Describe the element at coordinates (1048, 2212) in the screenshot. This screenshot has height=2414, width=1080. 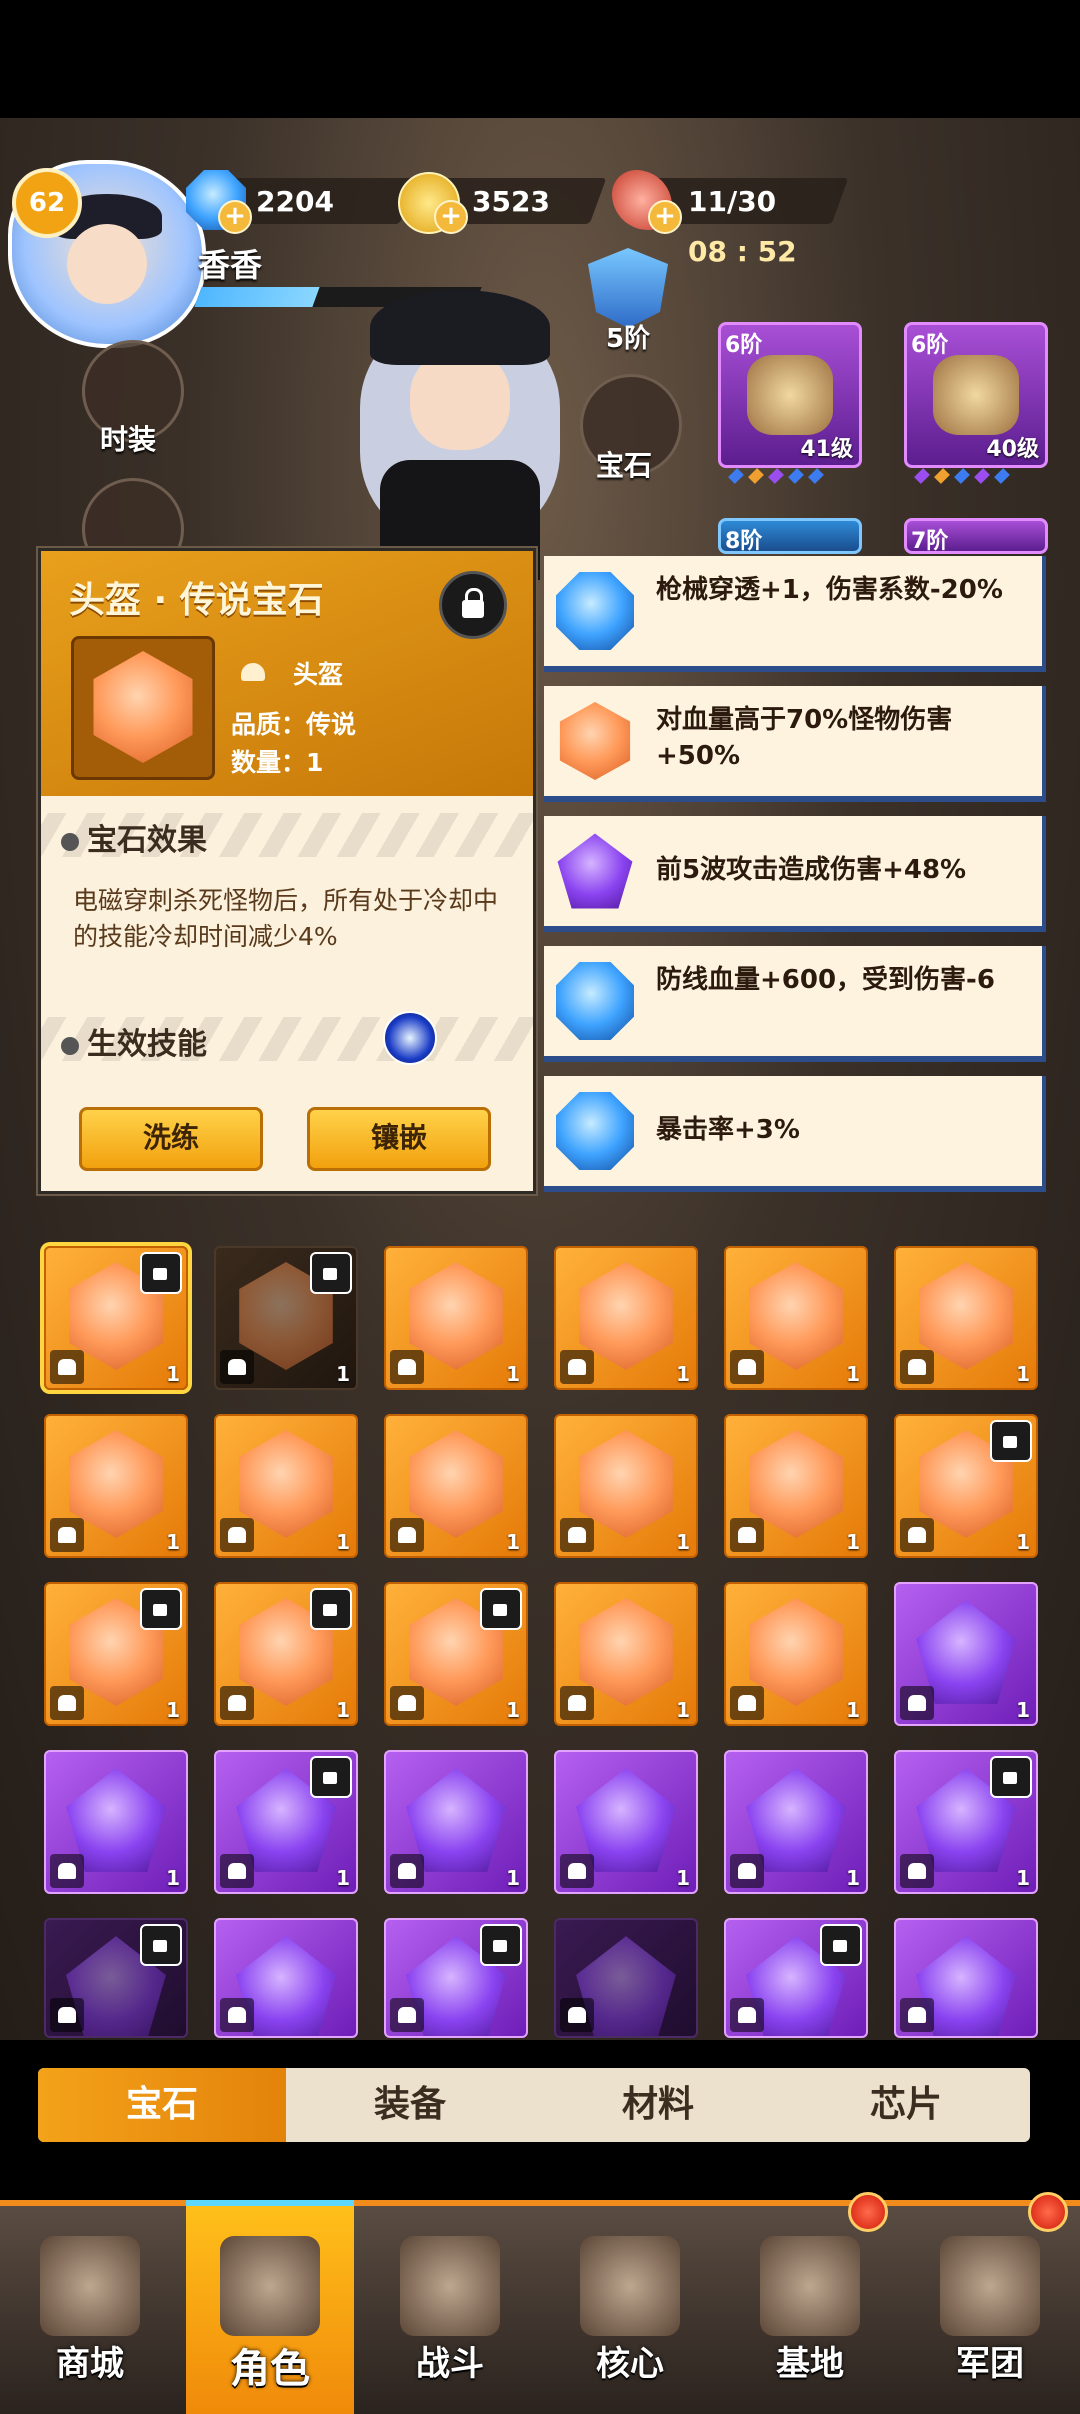
I see `notification-badge-icon` at that location.